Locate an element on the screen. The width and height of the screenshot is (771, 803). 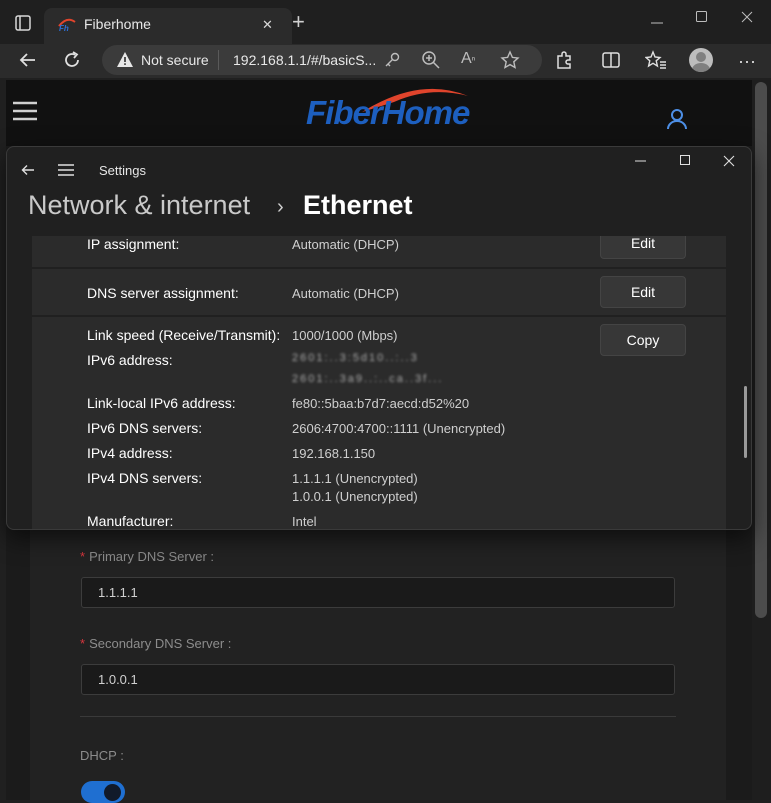
profile-avatar-icon is located at coordinates (701, 60).